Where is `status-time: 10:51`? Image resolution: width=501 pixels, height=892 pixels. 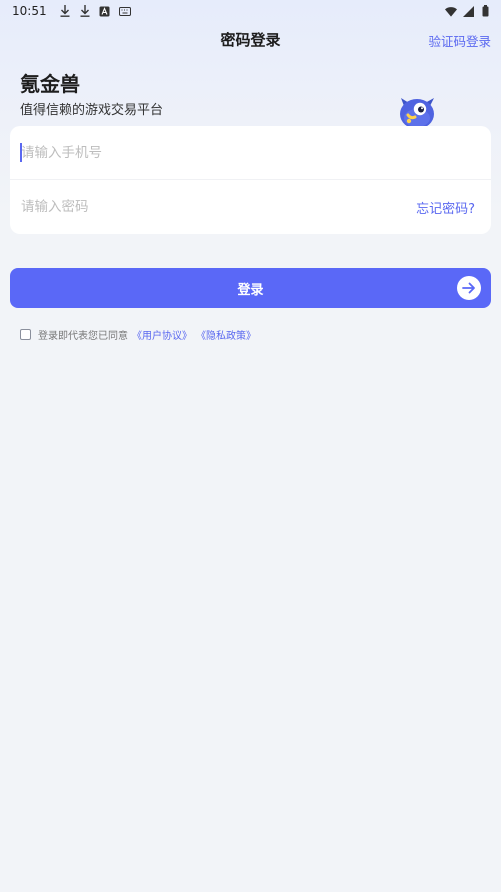
status-time: 10:51 is located at coordinates (29, 11).